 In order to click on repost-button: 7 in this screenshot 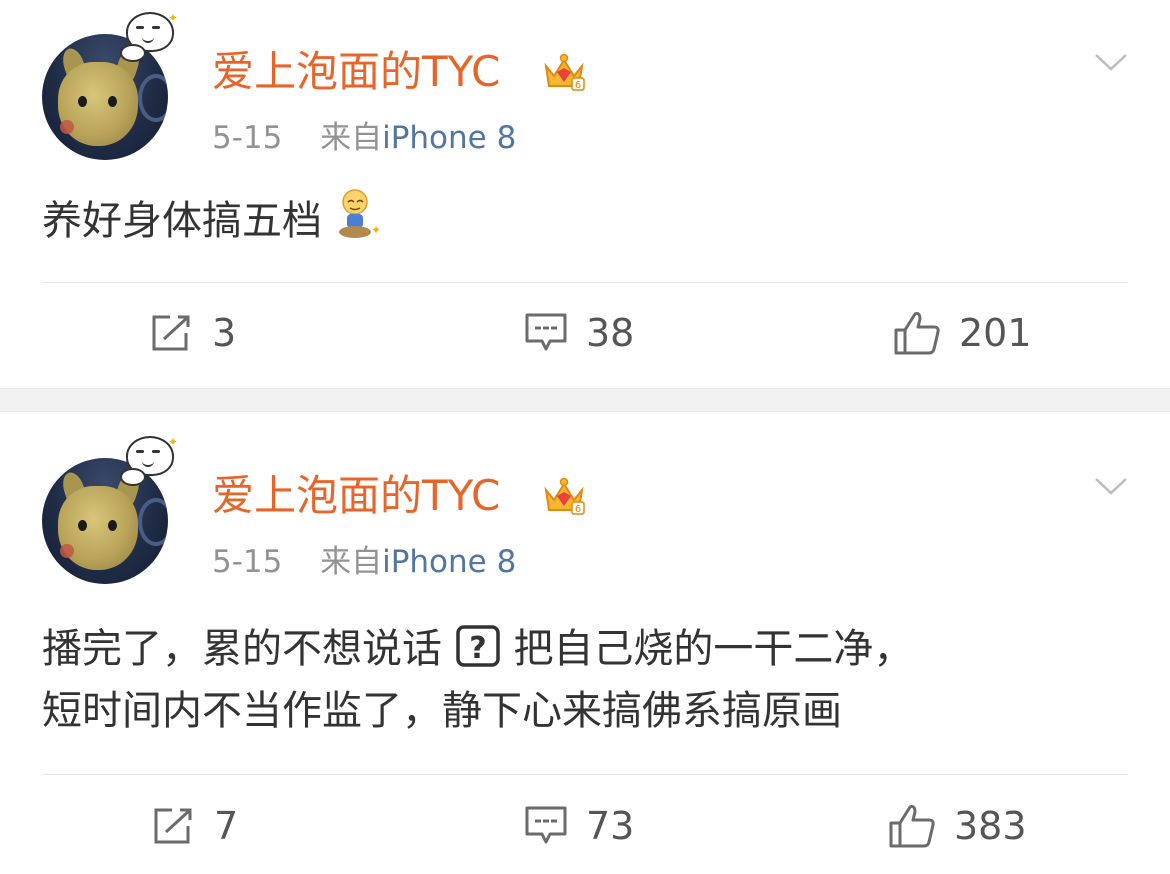, I will do `click(195, 826)`.